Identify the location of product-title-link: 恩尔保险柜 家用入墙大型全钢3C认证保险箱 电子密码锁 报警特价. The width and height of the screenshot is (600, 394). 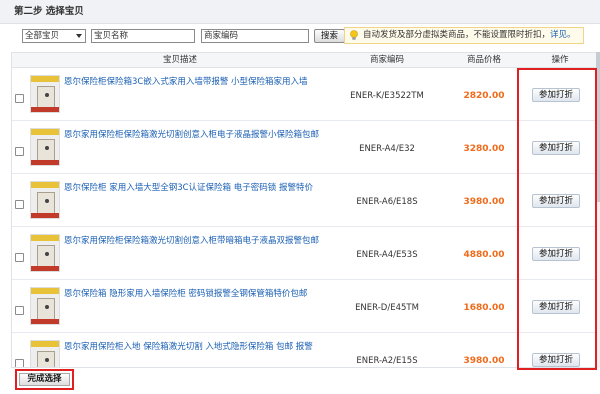
(214, 188).